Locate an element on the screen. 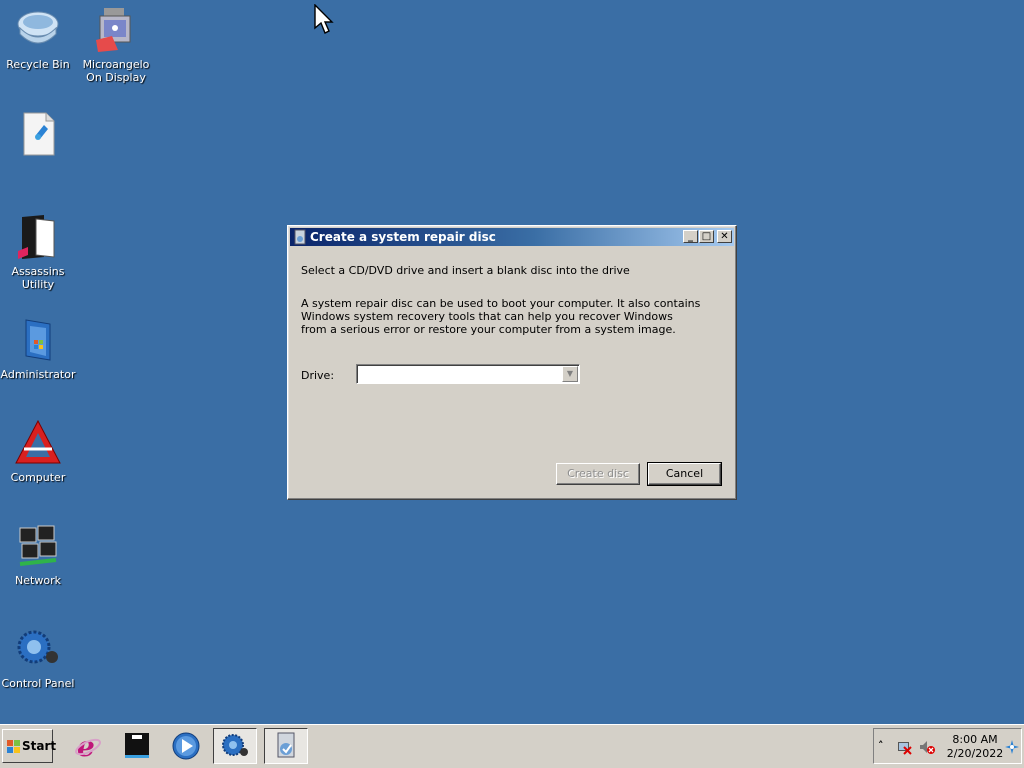 Image resolution: width=1024 pixels, height=768 pixels. document-shortcut-icon is located at coordinates (38, 135).